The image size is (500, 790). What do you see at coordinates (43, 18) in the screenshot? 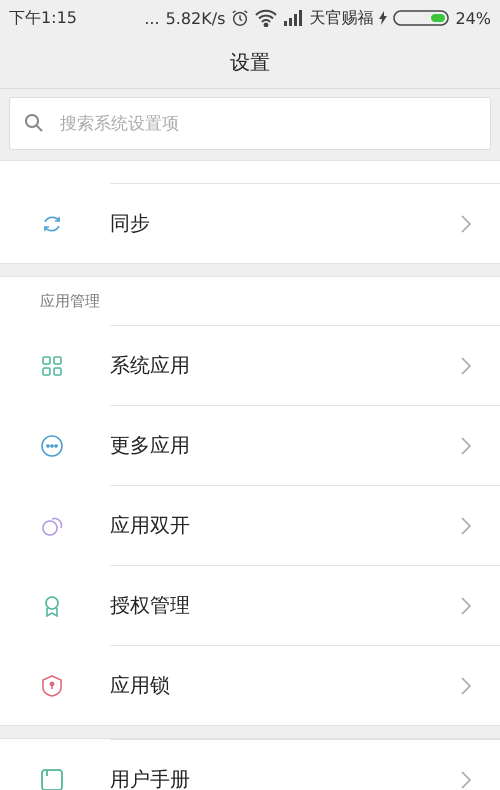
I see `clock-time: 下午1:15` at bounding box center [43, 18].